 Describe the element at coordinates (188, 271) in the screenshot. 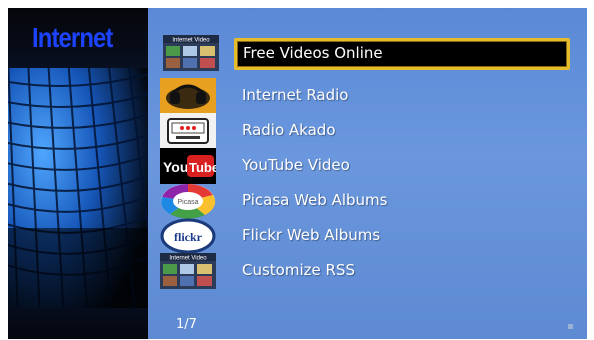

I see `customize-rss-icon: Internet Video` at that location.